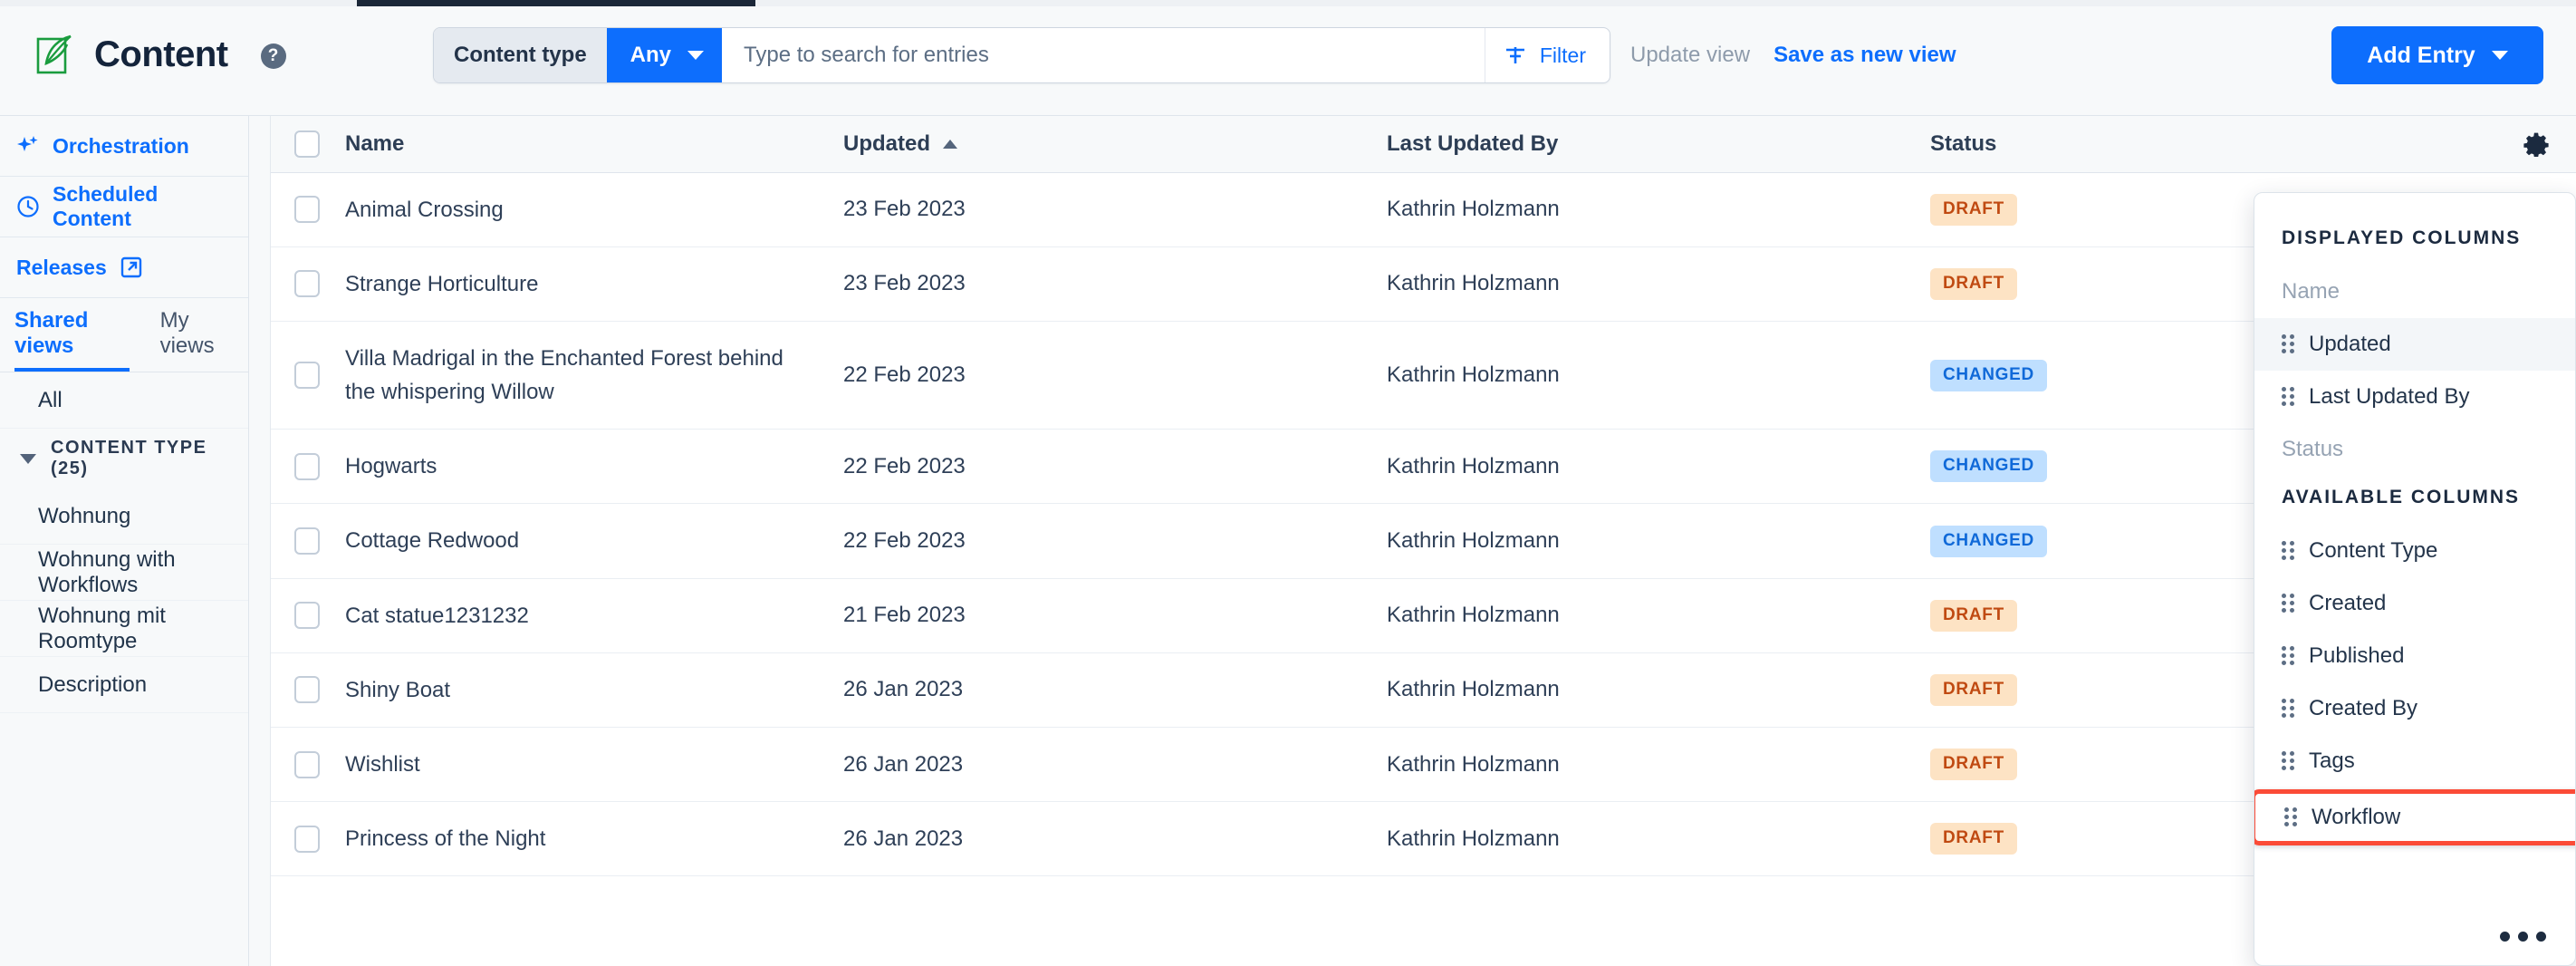 This screenshot has width=2576, height=966. I want to click on add-entry-button: Add Entry, so click(2437, 55).